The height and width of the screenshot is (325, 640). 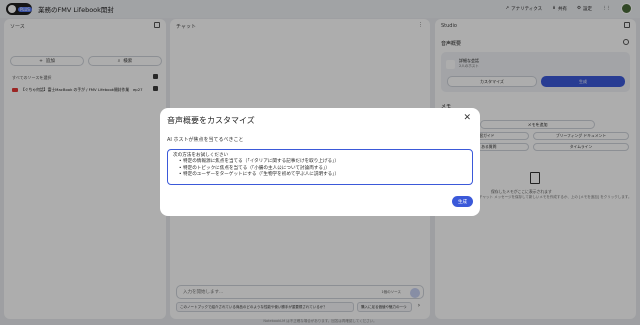 What do you see at coordinates (205, 140) in the screenshot?
I see `prompt-label: AI ホストが焦点を当てるべきこと` at bounding box center [205, 140].